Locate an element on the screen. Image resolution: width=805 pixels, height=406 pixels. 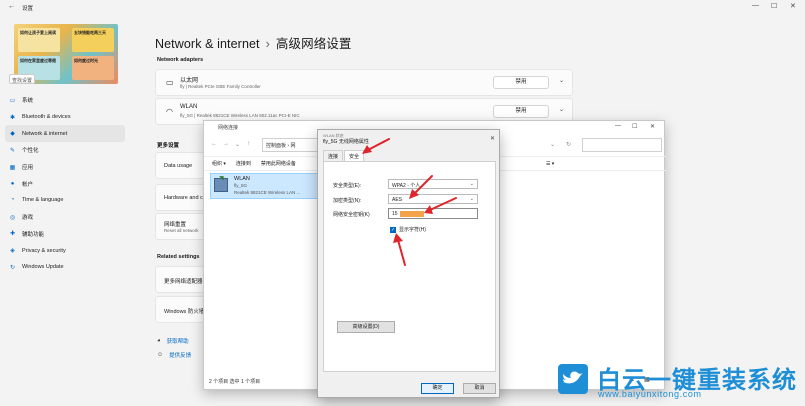
search-field is located at coordinates (622, 145).